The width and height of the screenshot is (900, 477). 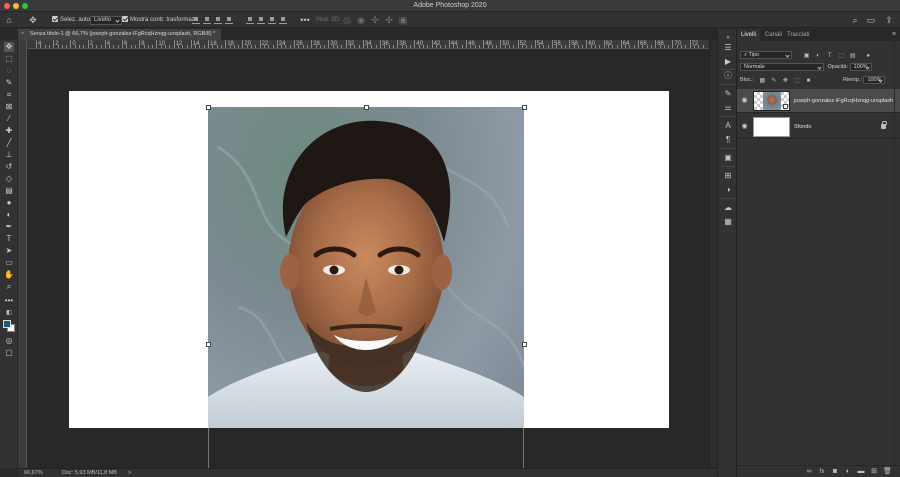 I want to click on clone-stamp-tool-icon: ⊥, so click(x=9, y=155).